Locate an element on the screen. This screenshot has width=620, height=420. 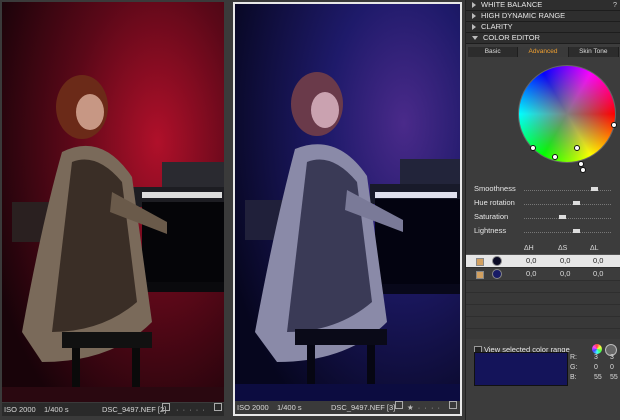
header-delta-l: ΔL is located at coordinates (594, 248).